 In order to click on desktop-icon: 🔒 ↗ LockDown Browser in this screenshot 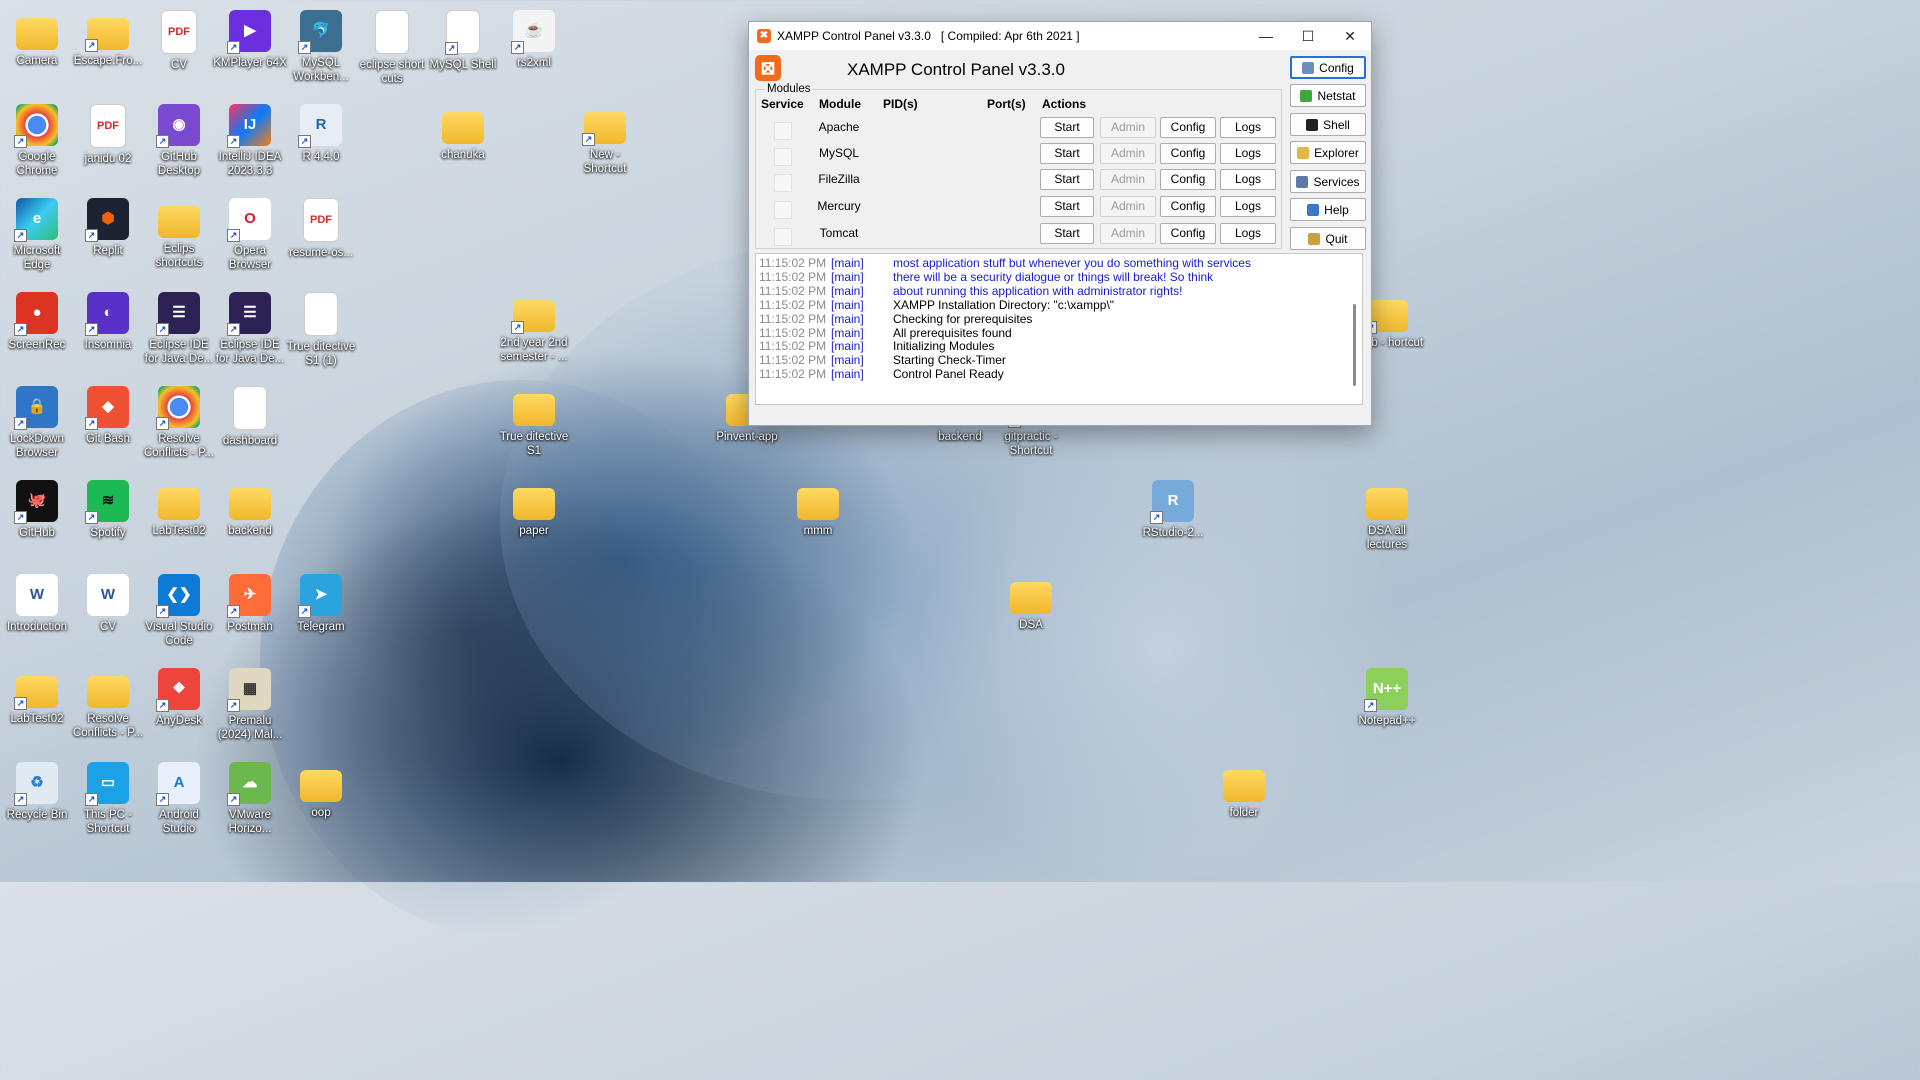, I will do `click(37, 425)`.